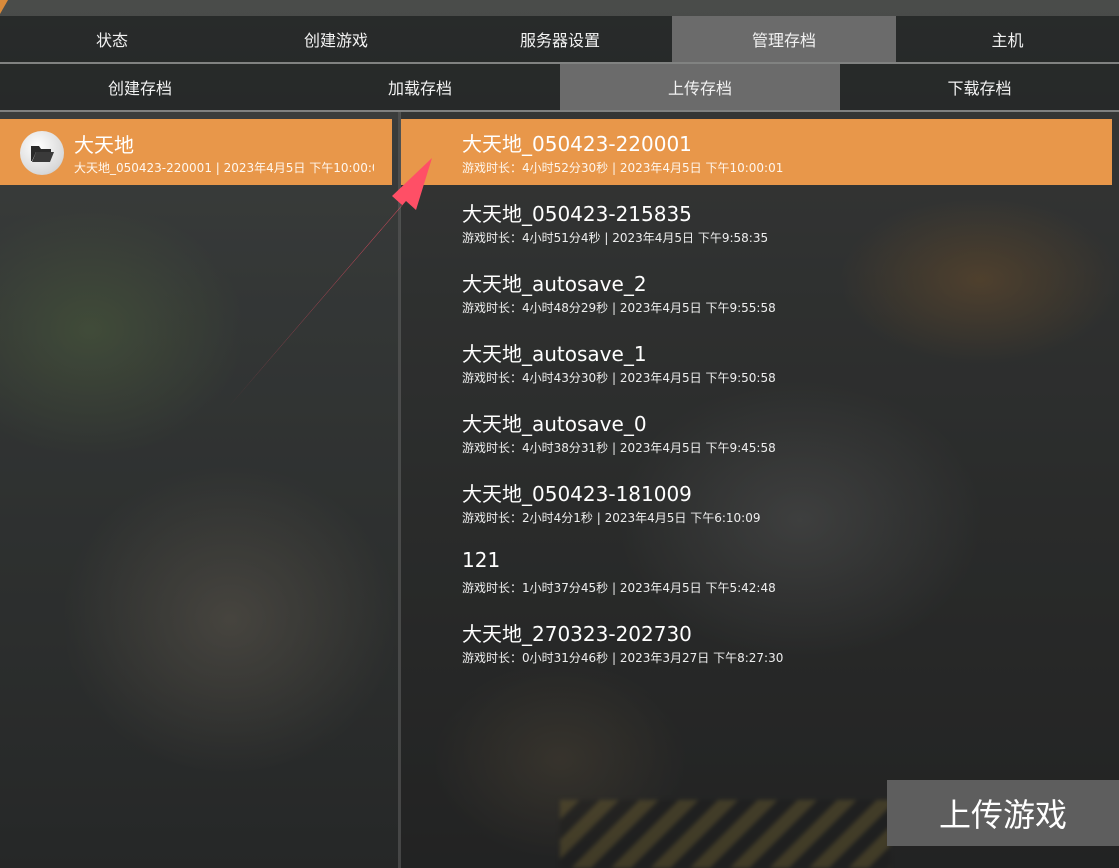 The image size is (1119, 868). I want to click on world-subtitle: 大天地_050423-220001 | 2023年4月5日 下午10:00:0, so click(224, 168).